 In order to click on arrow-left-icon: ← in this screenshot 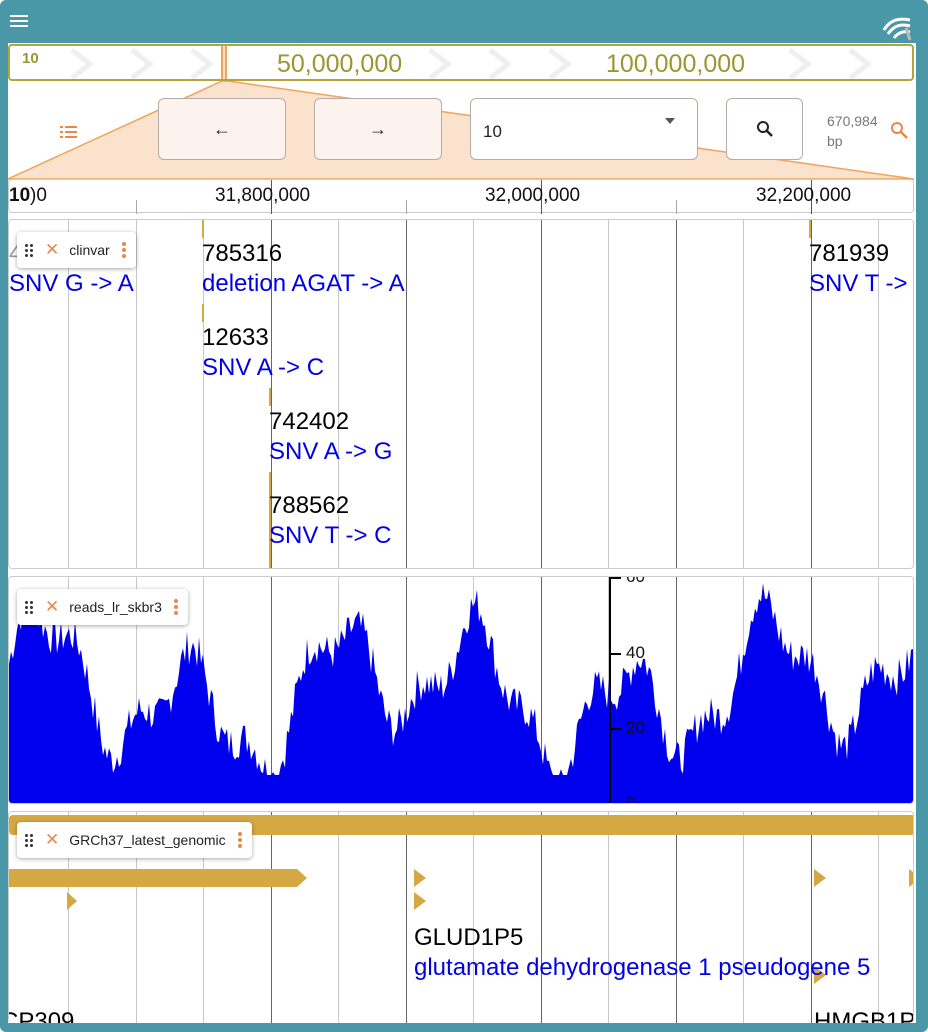, I will do `click(222, 128)`.